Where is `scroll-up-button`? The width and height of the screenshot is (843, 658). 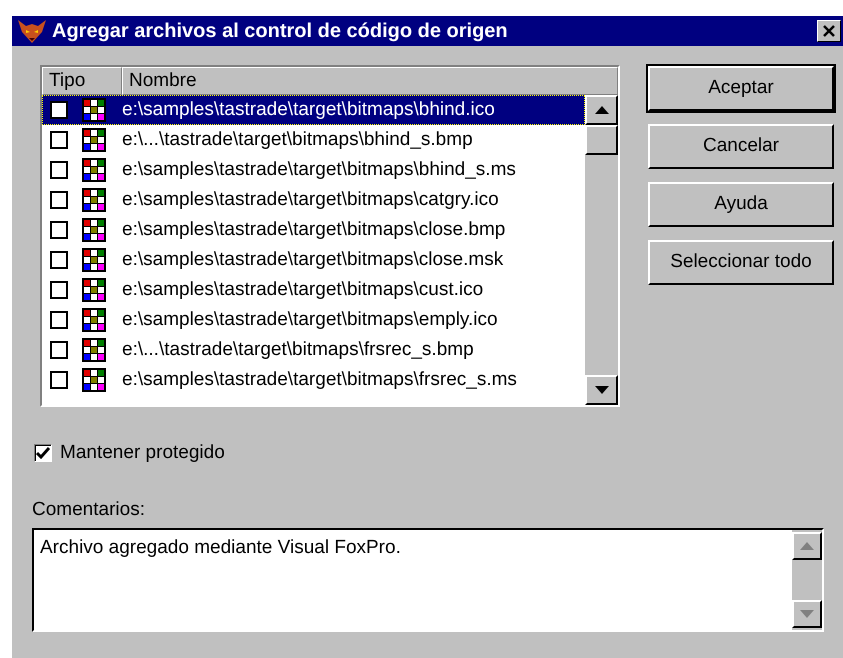
scroll-up-button is located at coordinates (601, 110).